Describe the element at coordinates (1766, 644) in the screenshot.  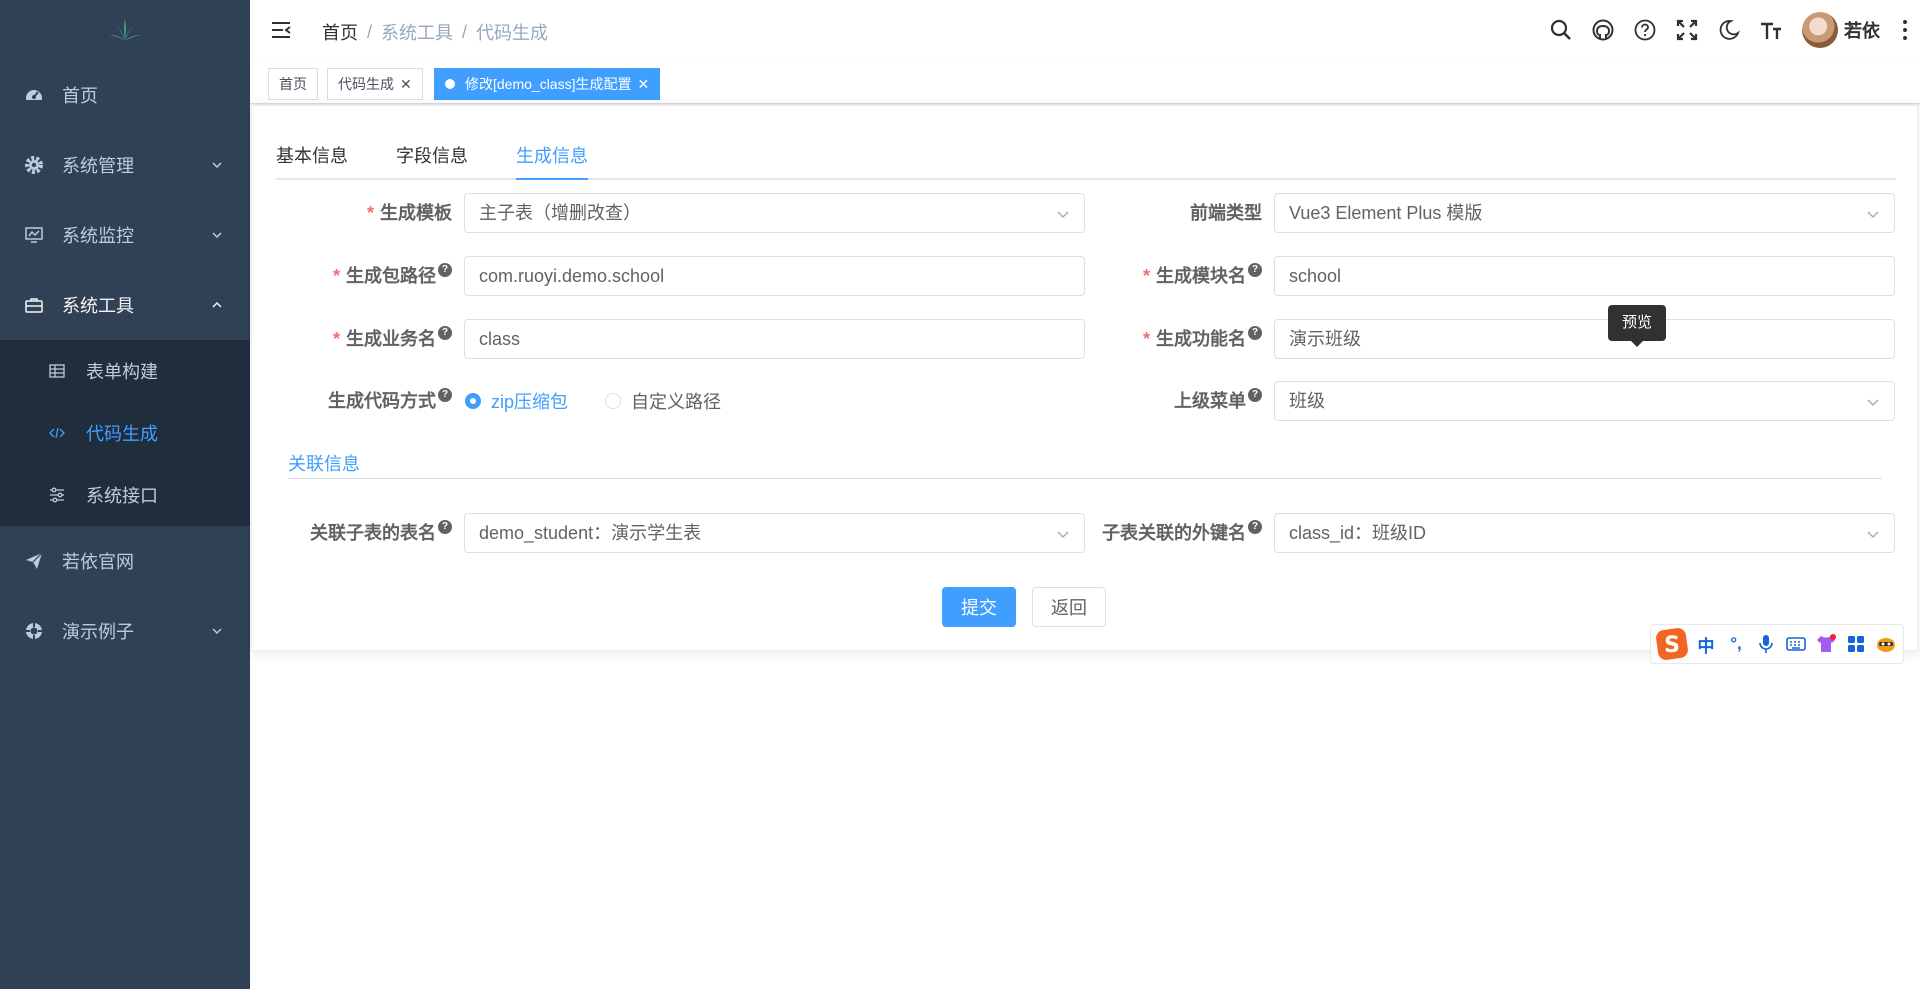
I see `microphone-icon` at that location.